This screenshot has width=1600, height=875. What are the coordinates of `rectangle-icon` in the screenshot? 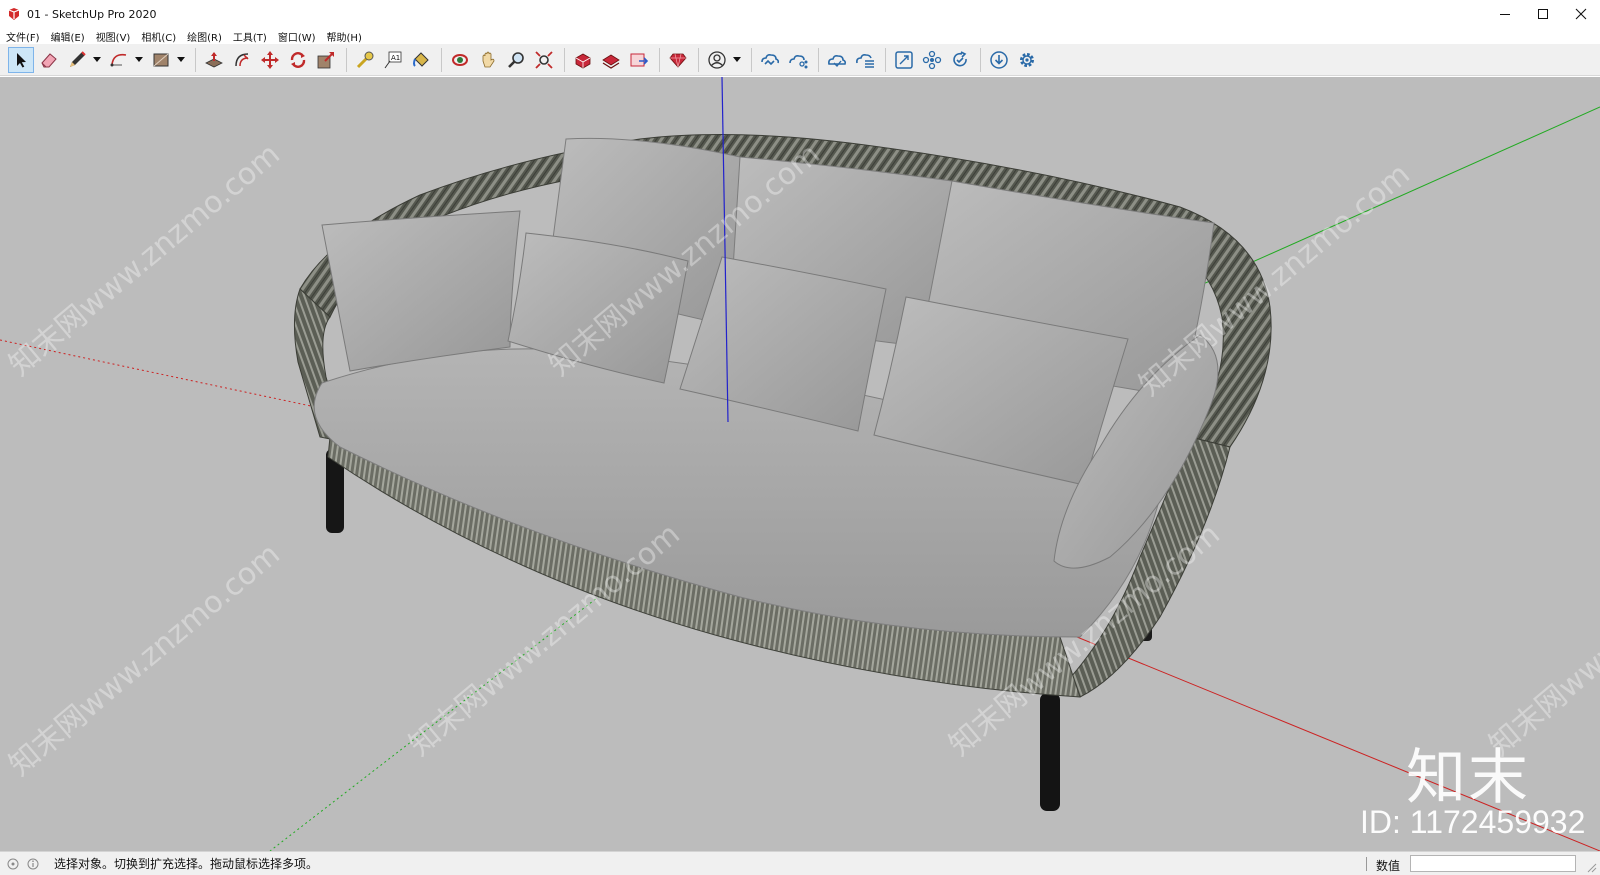 It's located at (161, 59).